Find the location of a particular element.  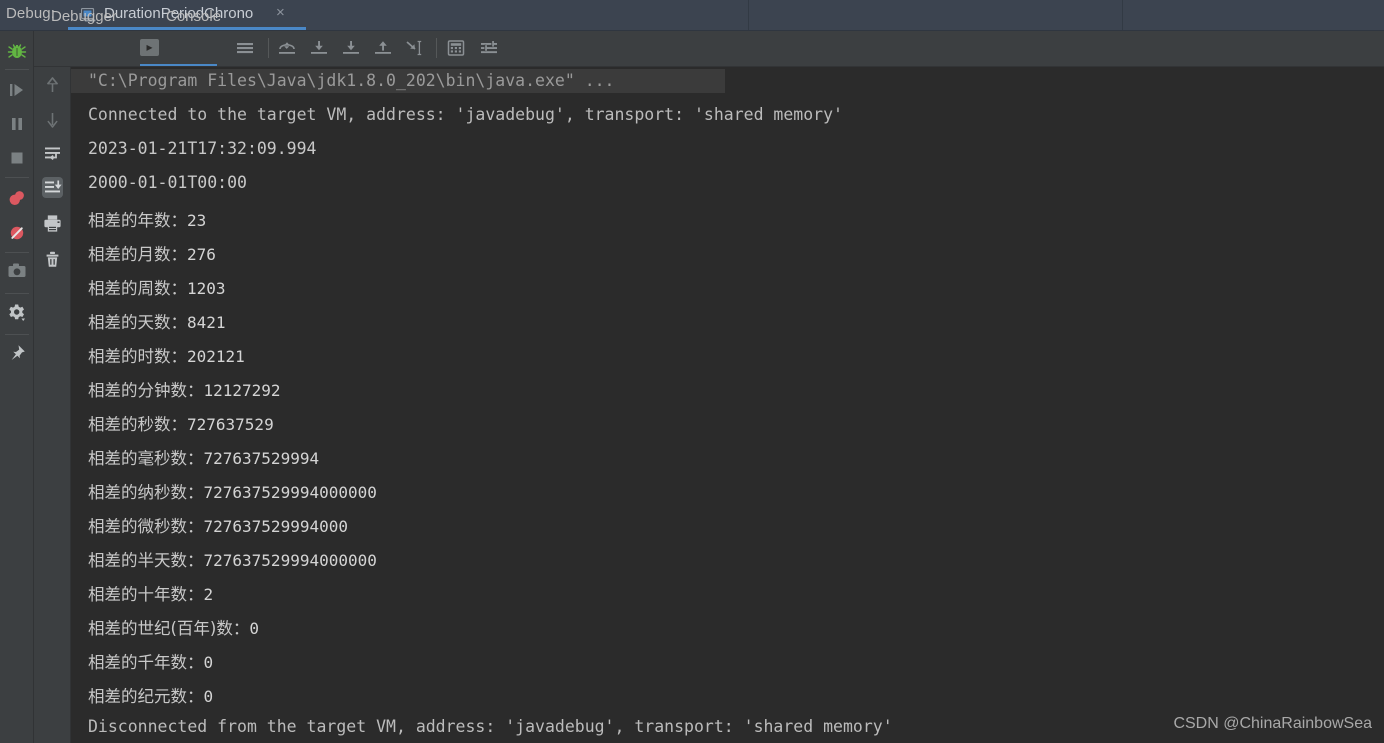

console-line-output: 相差的纳秒数：727637529994000000 is located at coordinates (232, 491).